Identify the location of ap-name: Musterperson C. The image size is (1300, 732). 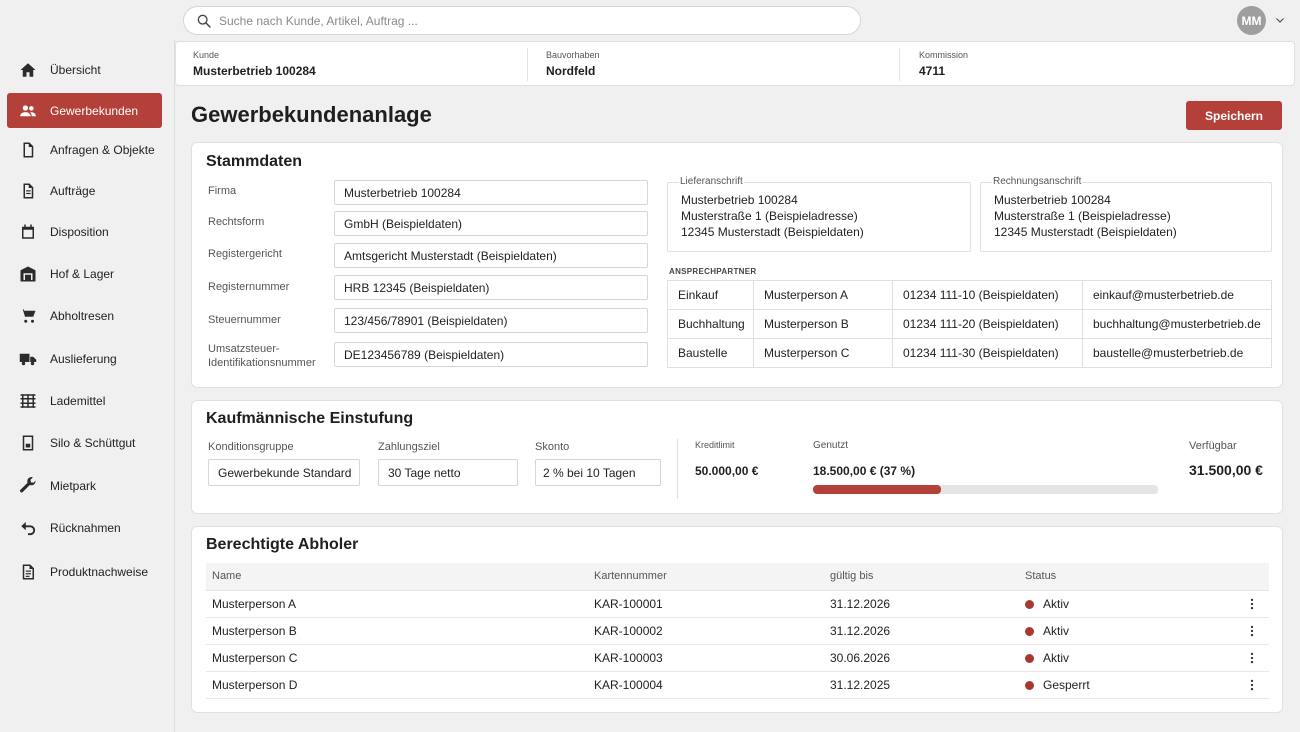
(823, 353).